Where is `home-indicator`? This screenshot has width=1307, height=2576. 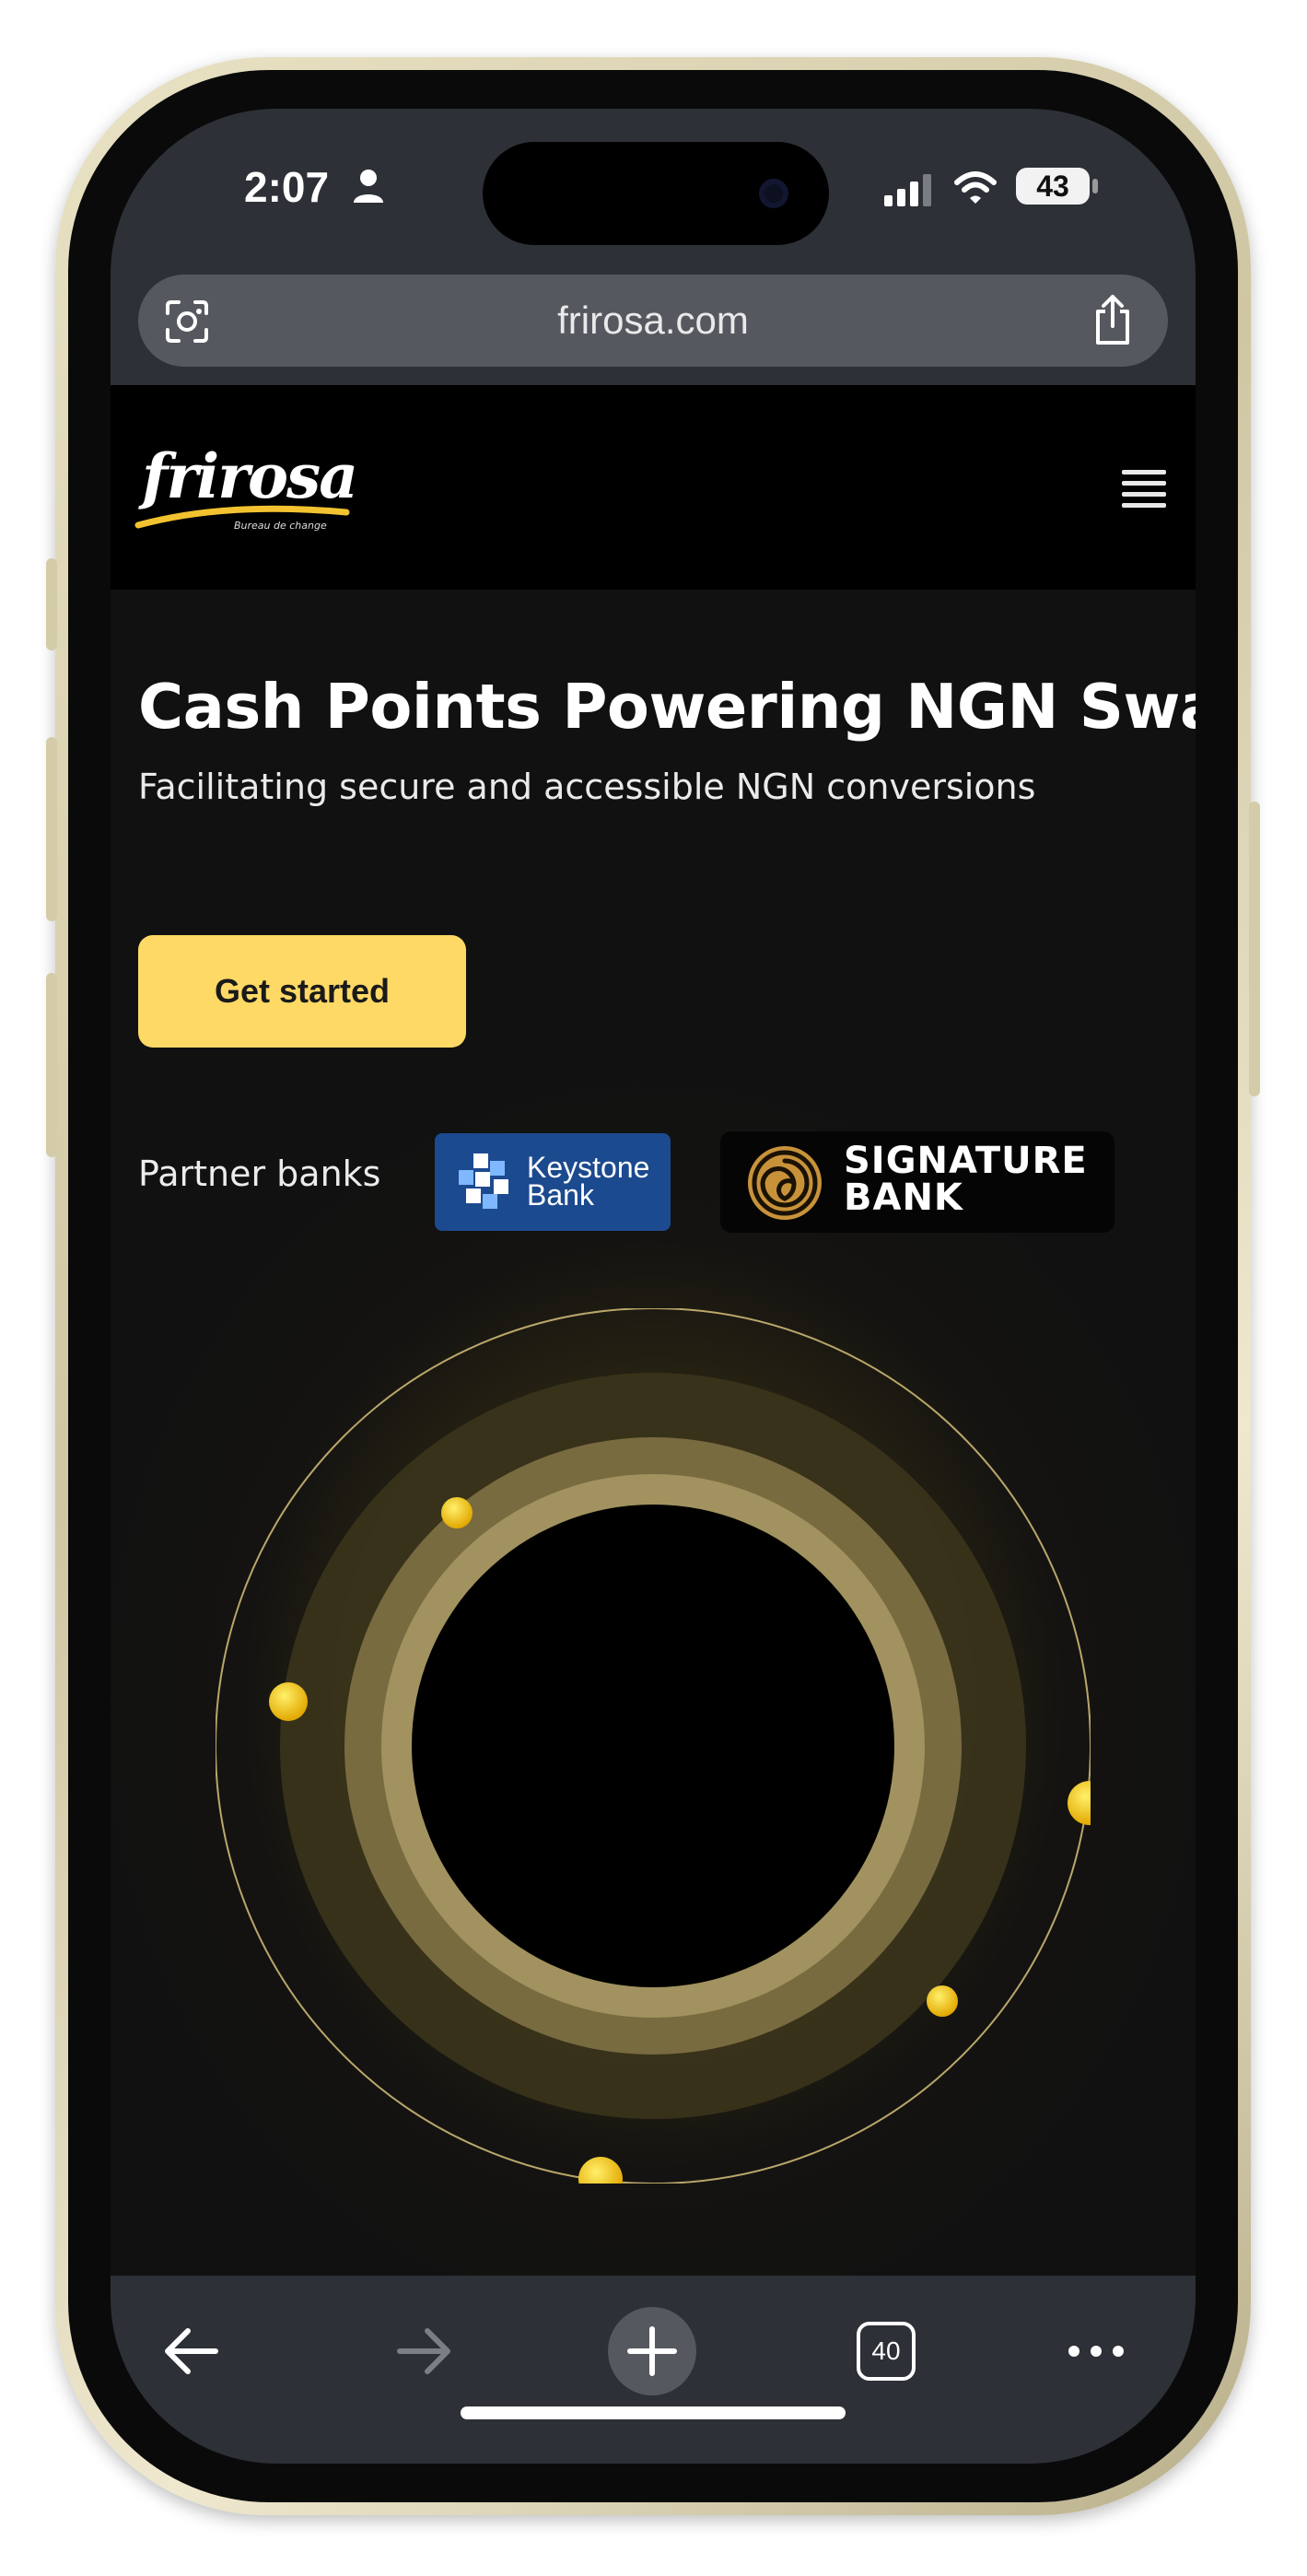 home-indicator is located at coordinates (653, 2412).